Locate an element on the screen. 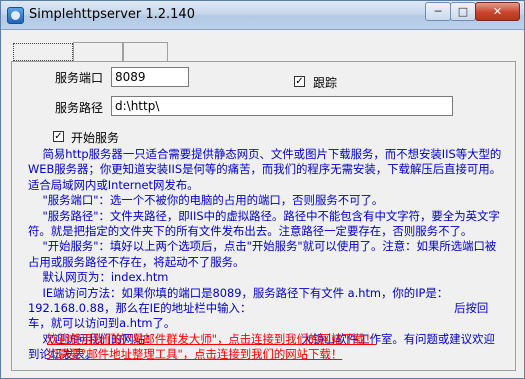 The height and width of the screenshot is (379, 525). download-link-address-tool: 如需要"邮件地址整理工具"，点击连接到我们的网站下载！ is located at coordinates (194, 354).